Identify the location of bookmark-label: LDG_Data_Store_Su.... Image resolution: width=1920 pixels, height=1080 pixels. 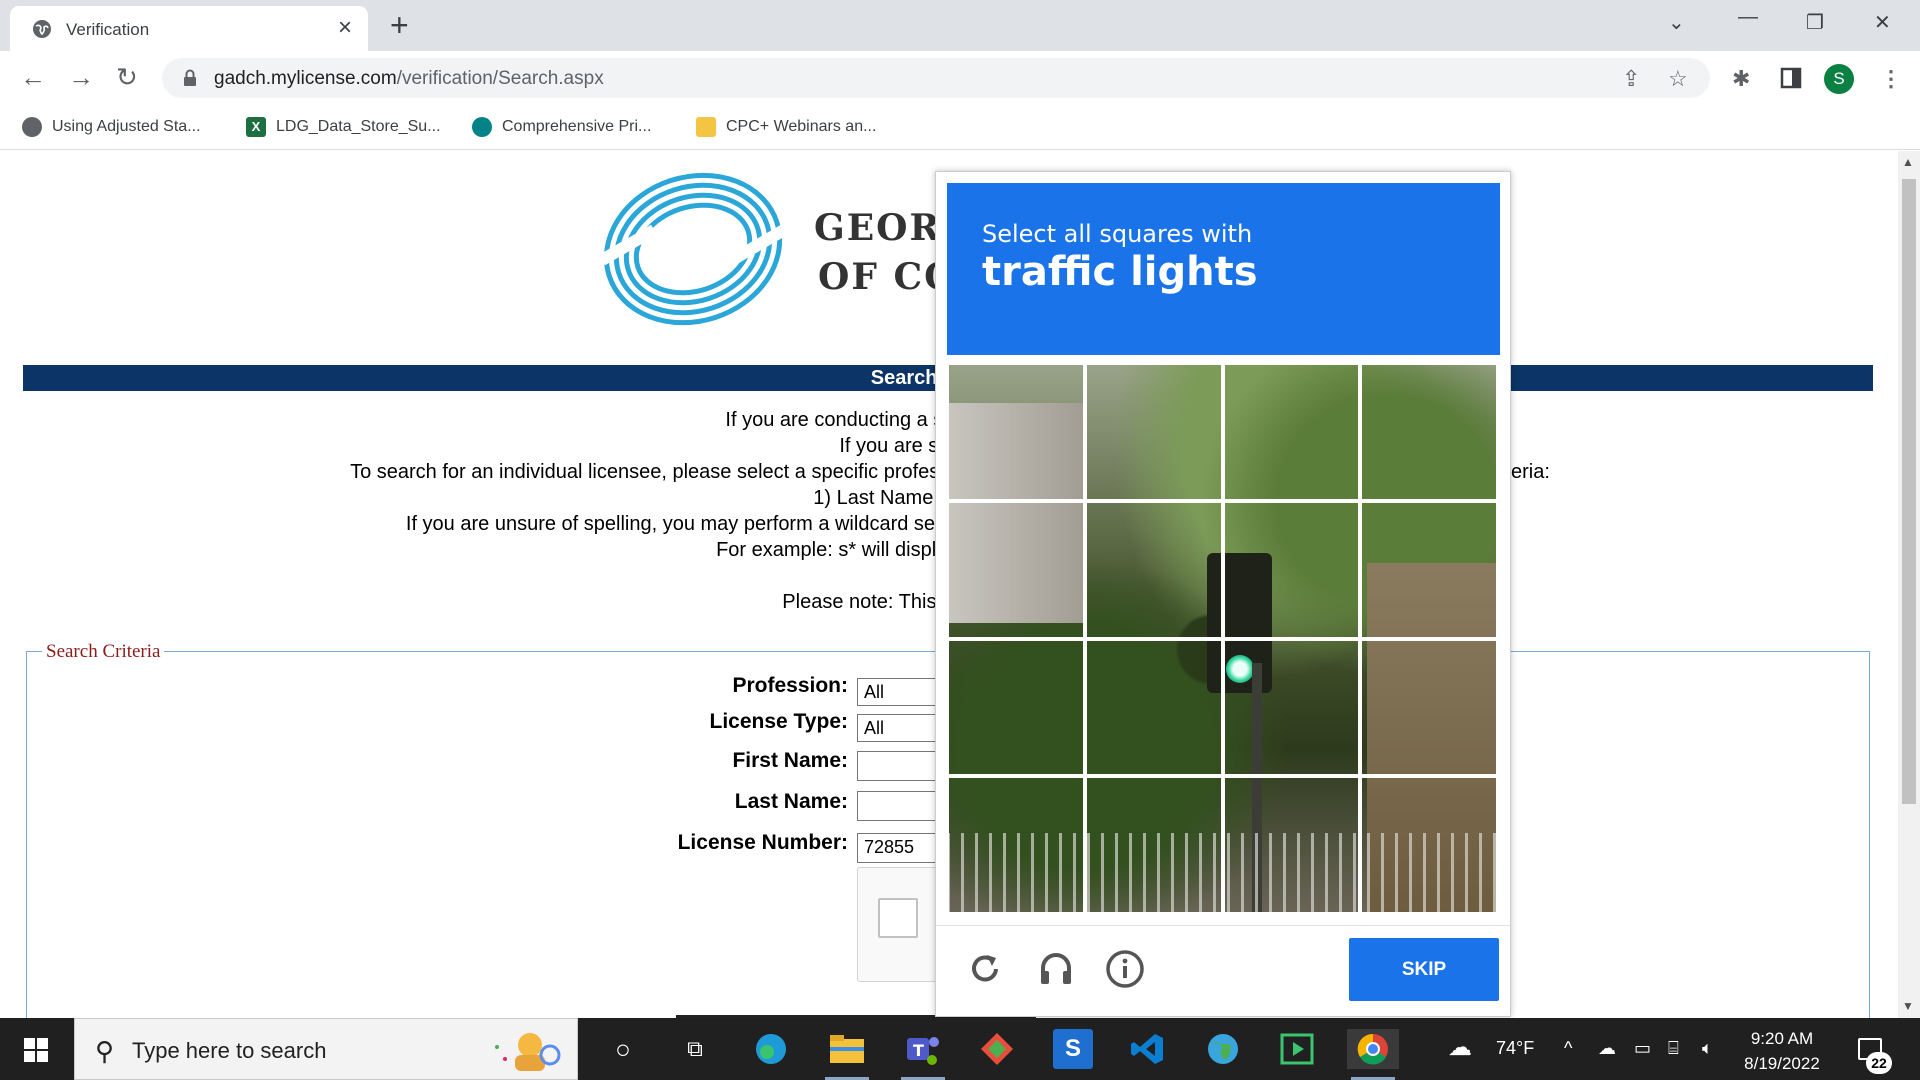
(358, 126).